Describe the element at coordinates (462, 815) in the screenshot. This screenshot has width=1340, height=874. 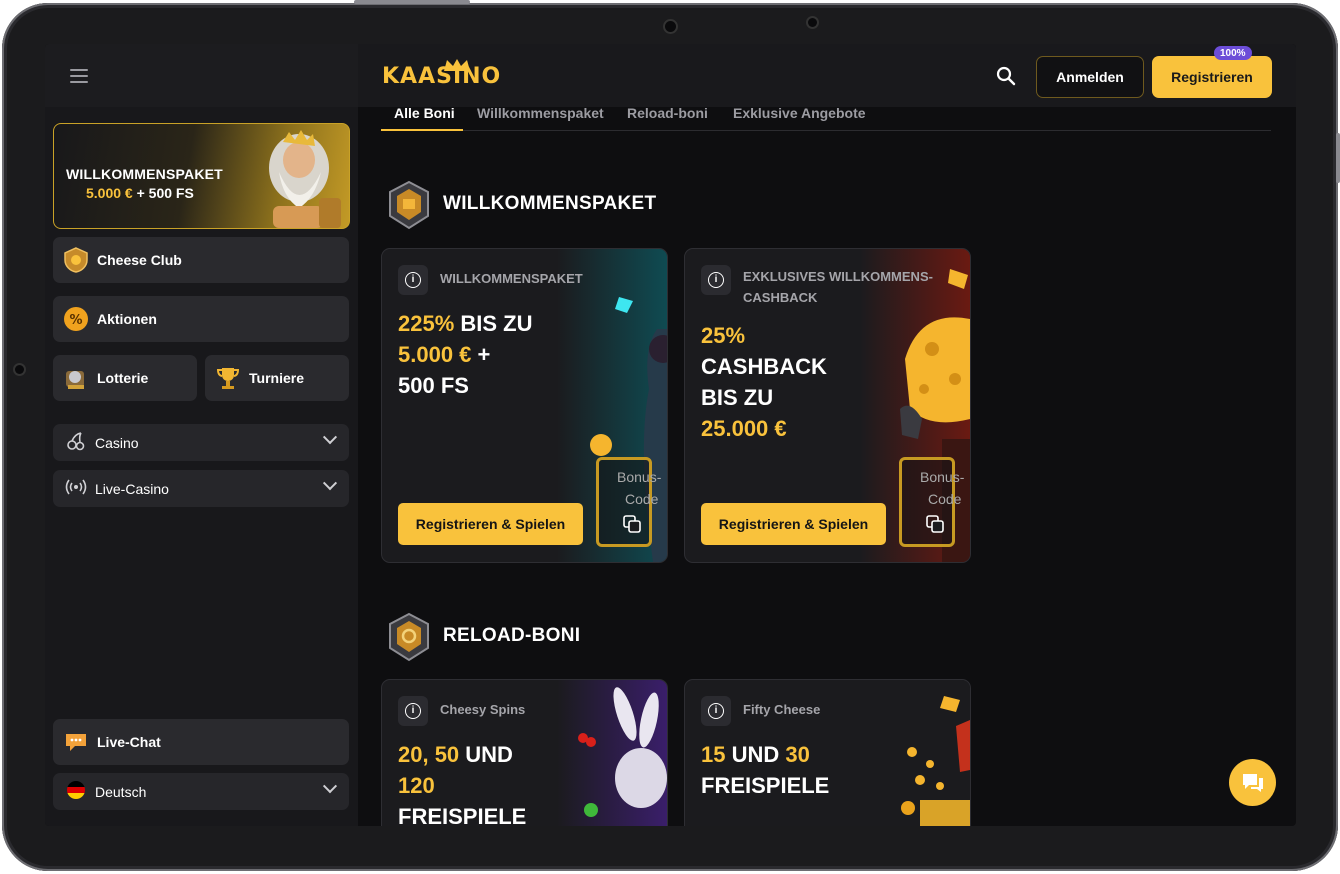
I see `headline-line-3: FREISPIELE` at that location.